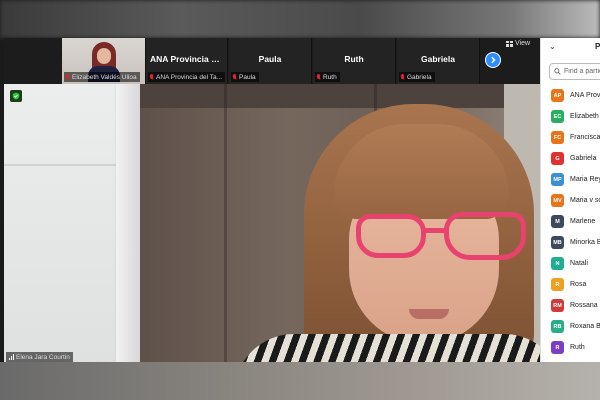  Describe the element at coordinates (245, 77) in the screenshot. I see `thumbnail-label: Paula` at that location.